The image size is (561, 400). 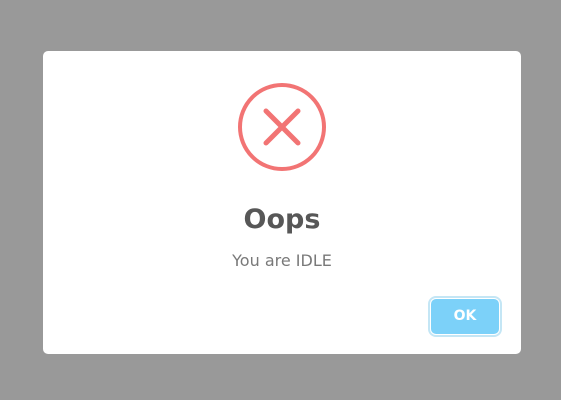 I want to click on ok-button: OK, so click(x=465, y=316).